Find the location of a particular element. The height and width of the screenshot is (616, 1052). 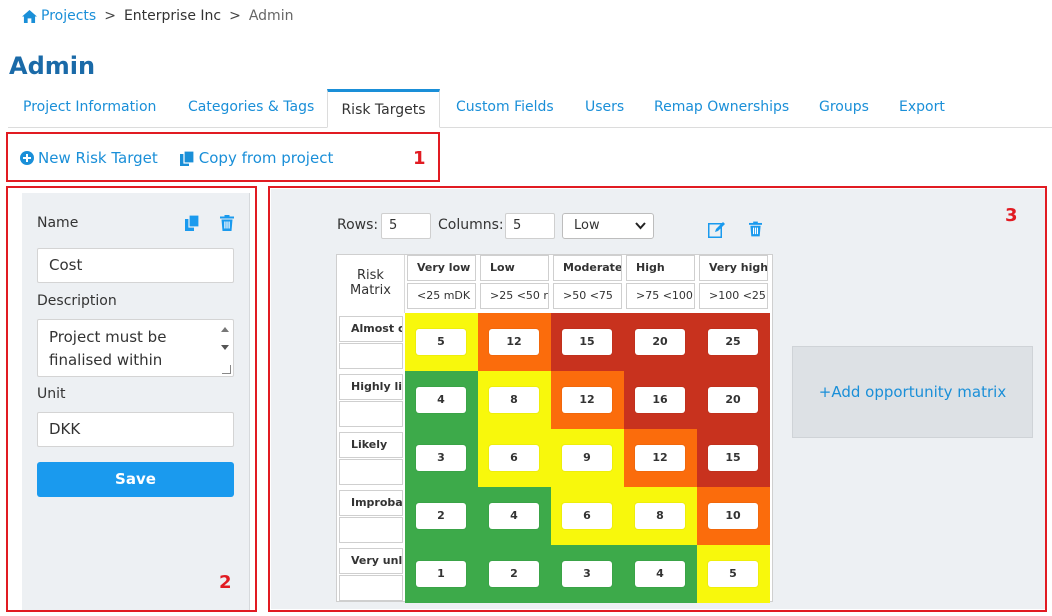

annotation-number-3: 3 is located at coordinates (1011, 215).